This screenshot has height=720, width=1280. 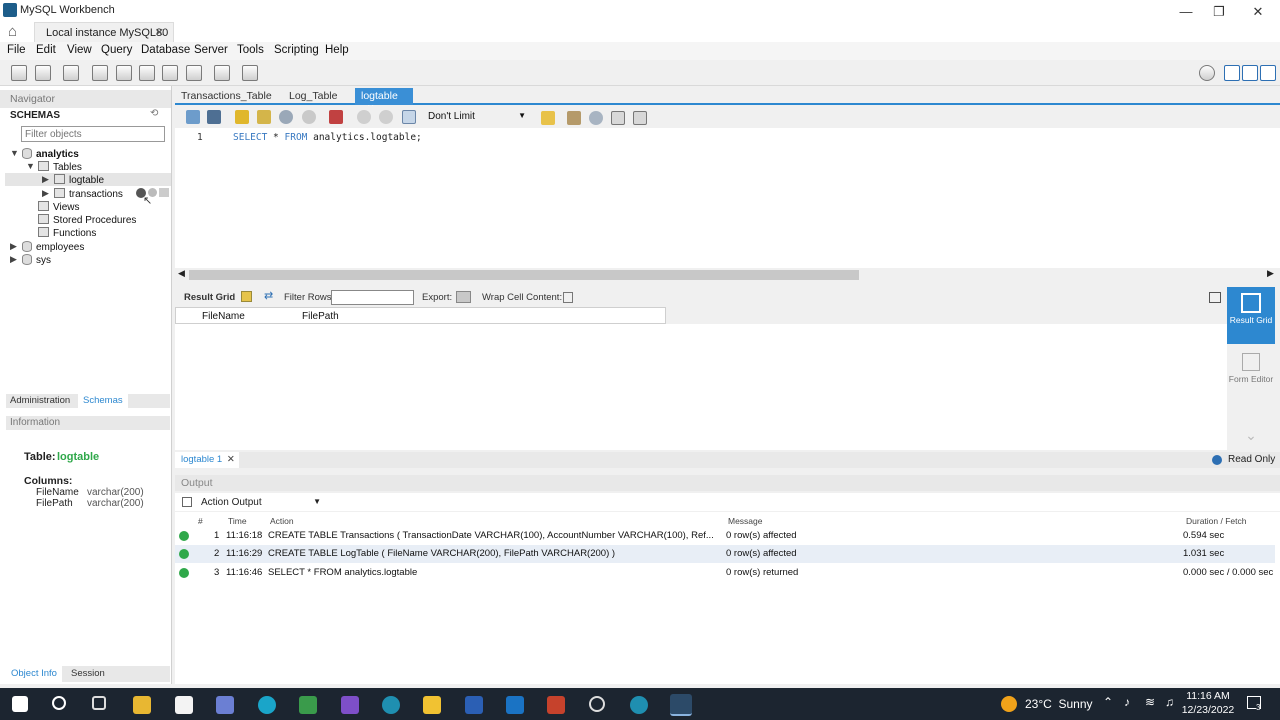 What do you see at coordinates (432, 705) in the screenshot?
I see `power-bi-icon` at bounding box center [432, 705].